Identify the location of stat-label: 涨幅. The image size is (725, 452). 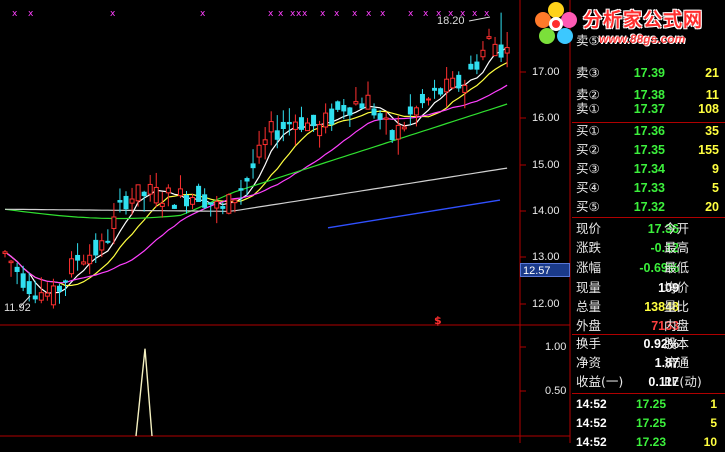
(589, 267).